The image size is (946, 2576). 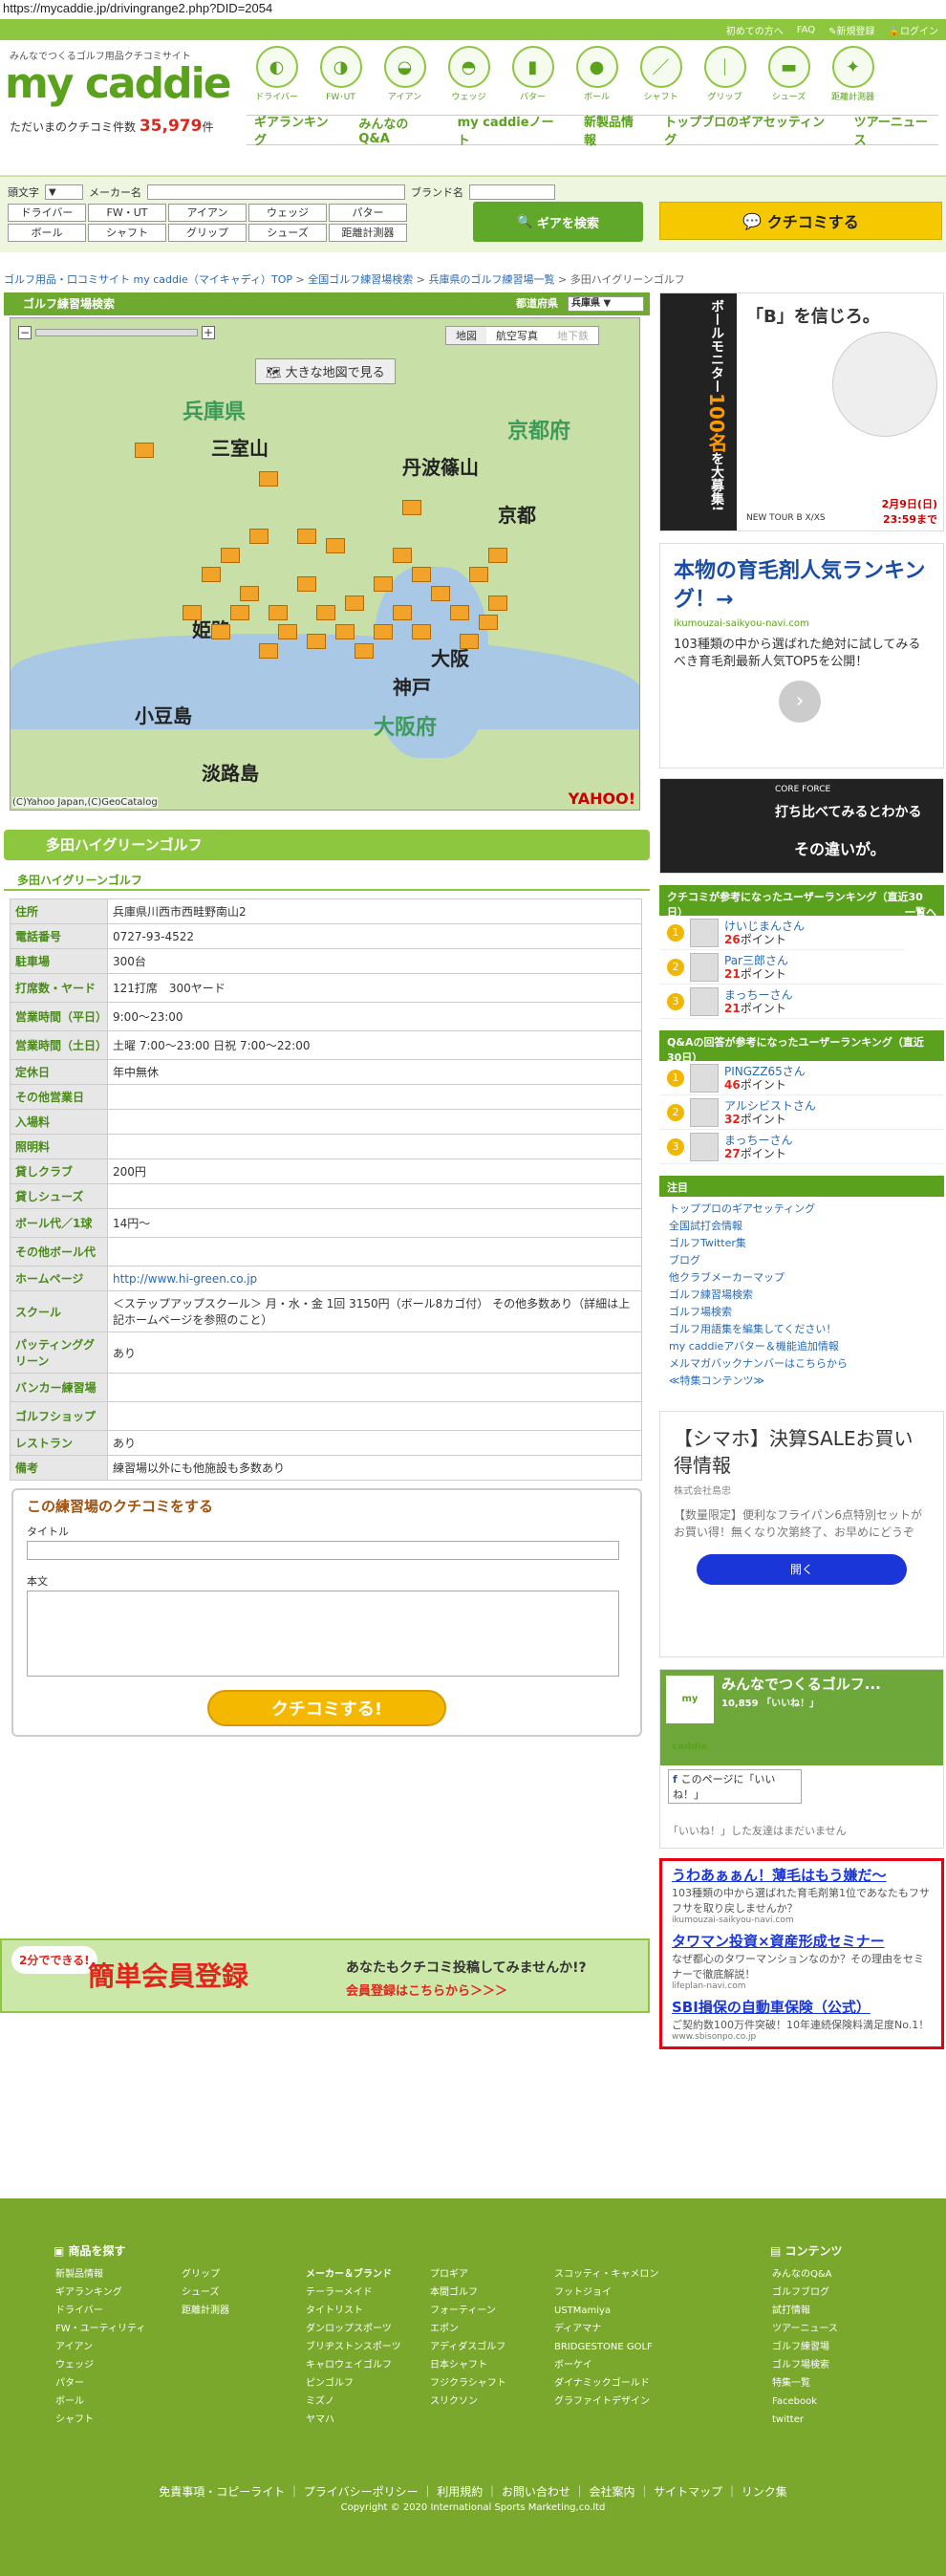 What do you see at coordinates (806, 30) in the screenshot?
I see `faq-link: FAQ` at bounding box center [806, 30].